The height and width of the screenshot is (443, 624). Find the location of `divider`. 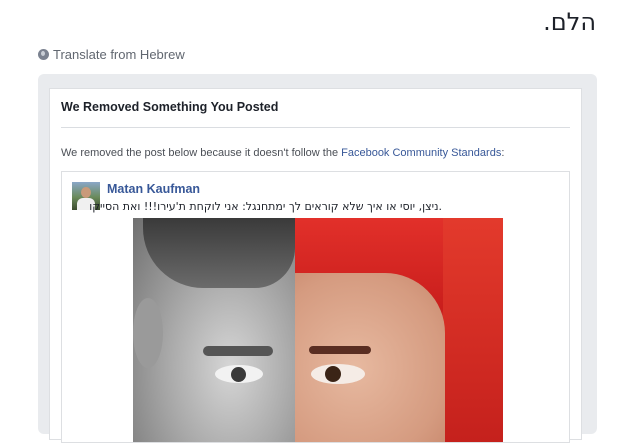

divider is located at coordinates (315, 127).